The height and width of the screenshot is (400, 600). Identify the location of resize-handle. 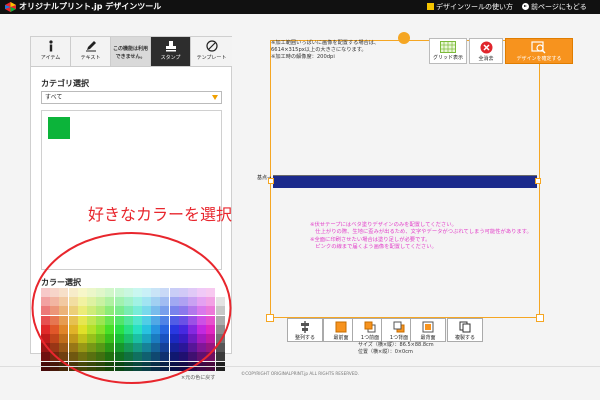
(538, 181).